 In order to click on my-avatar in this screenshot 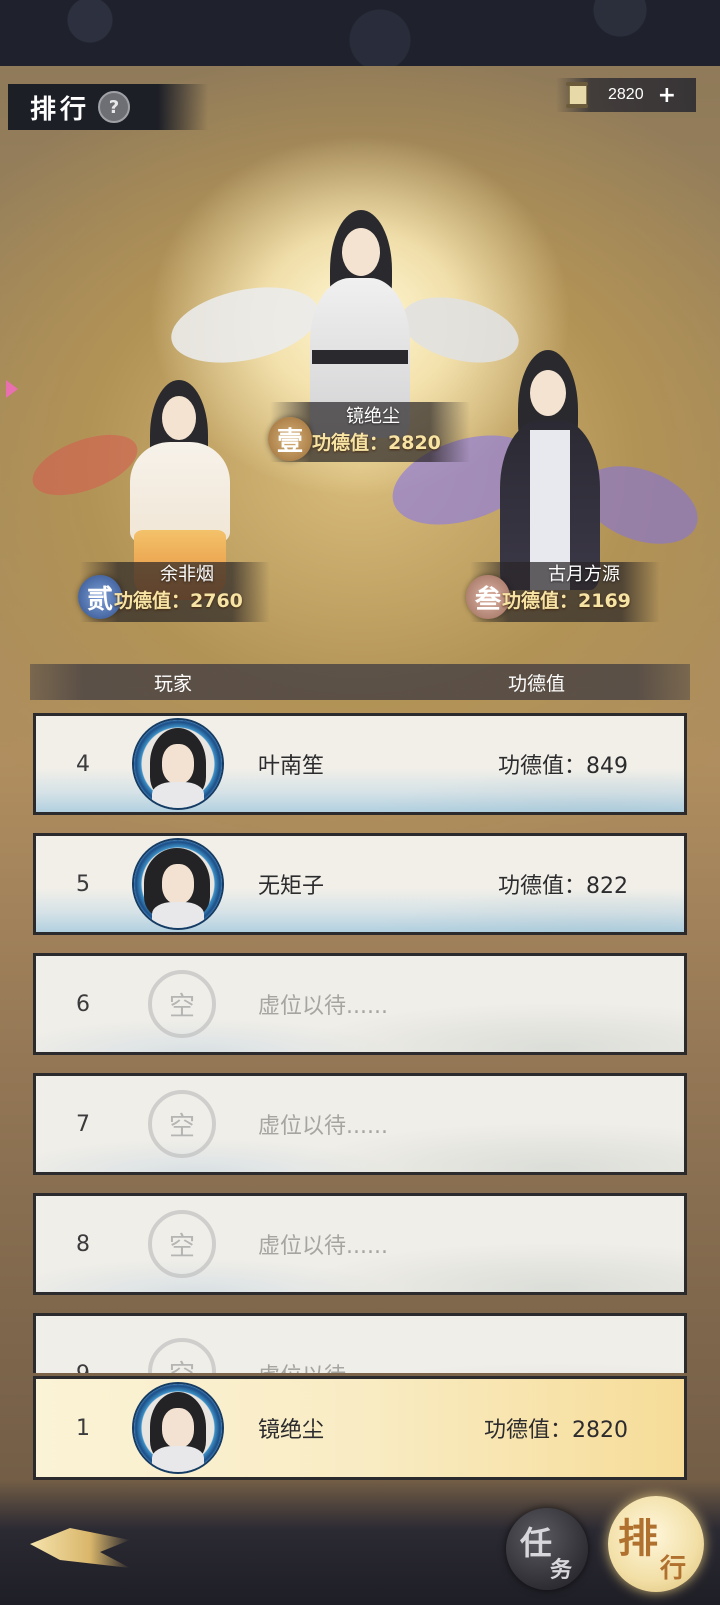, I will do `click(178, 1428)`.